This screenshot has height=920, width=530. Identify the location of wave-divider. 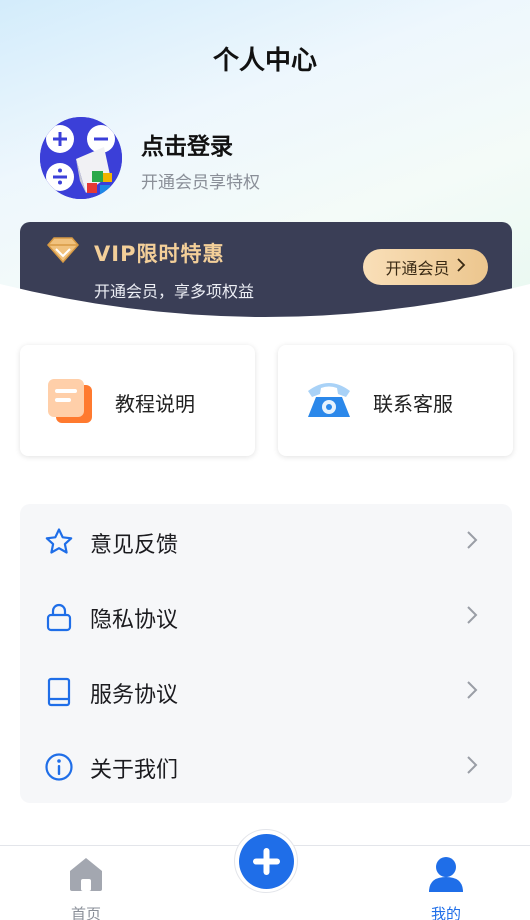
(265, 308).